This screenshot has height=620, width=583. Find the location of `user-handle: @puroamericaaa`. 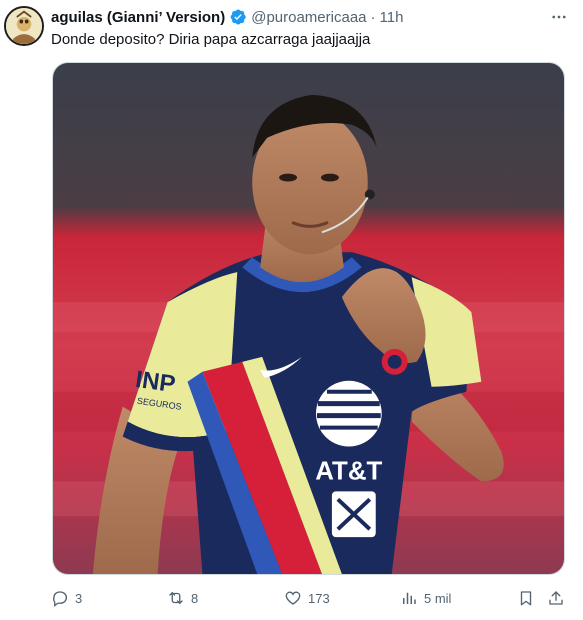

user-handle: @puroamericaaa is located at coordinates (308, 17).